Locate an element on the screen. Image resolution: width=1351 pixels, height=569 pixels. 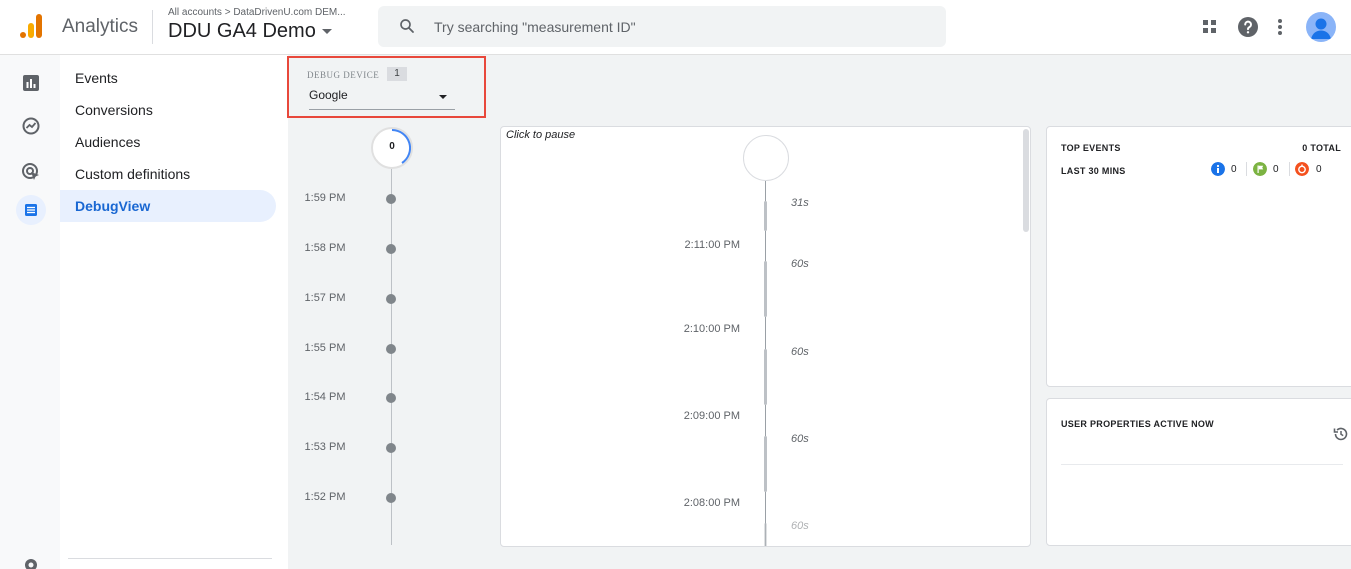
debug-device-count: 1 is located at coordinates (397, 74).